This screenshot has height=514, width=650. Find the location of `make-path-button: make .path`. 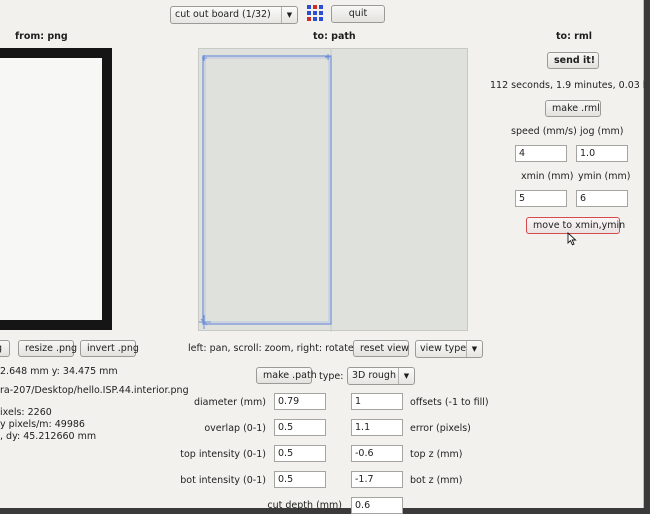

make-path-button: make .path is located at coordinates (286, 375).